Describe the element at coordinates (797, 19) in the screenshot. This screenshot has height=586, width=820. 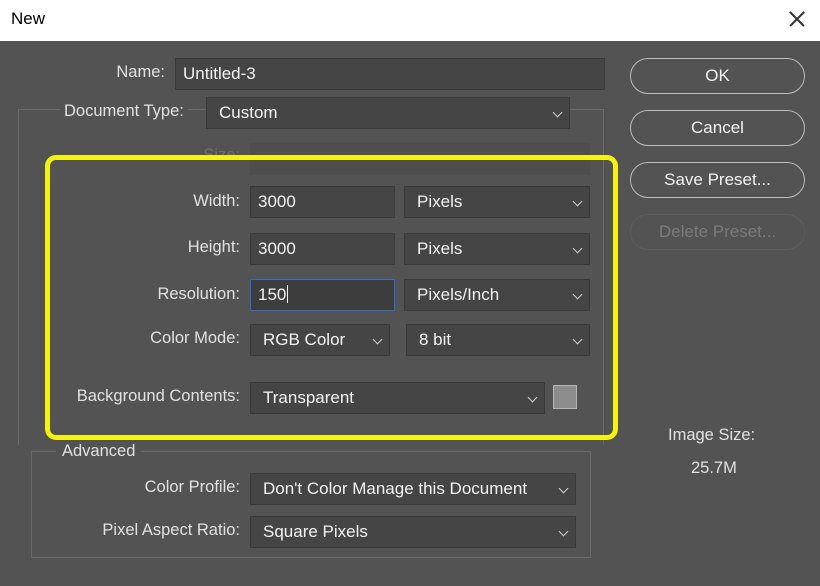
I see `close-icon` at that location.